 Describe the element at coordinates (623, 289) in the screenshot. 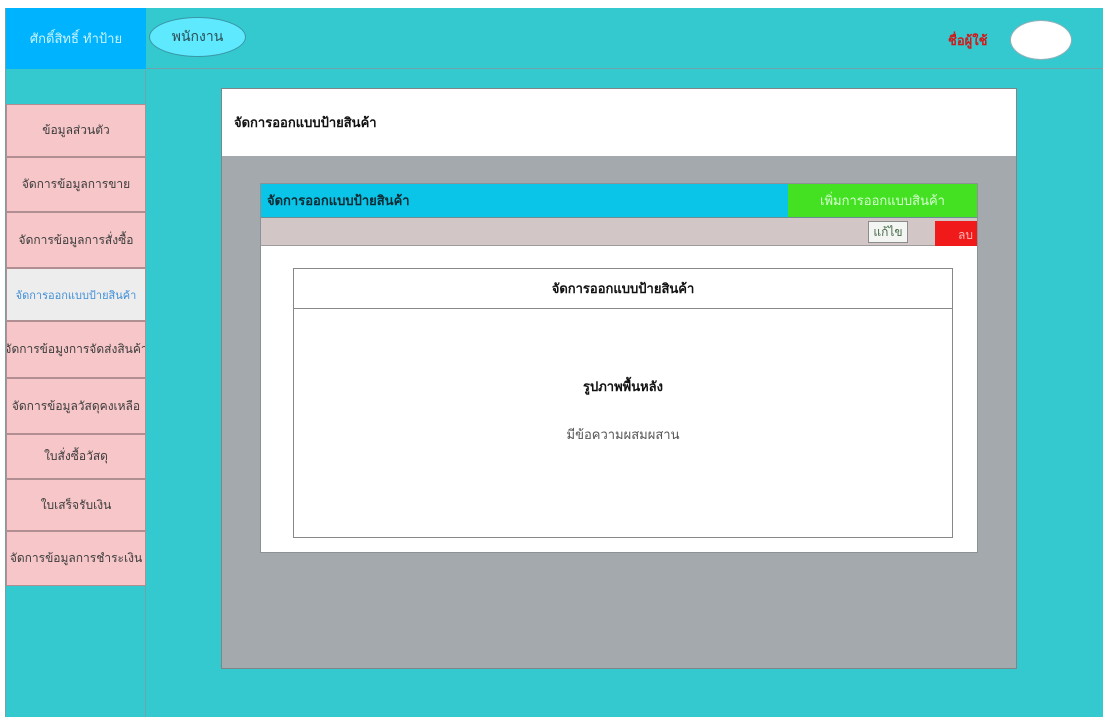

I see `card-title: จัดการออกแบบป้ายสินค้า` at that location.